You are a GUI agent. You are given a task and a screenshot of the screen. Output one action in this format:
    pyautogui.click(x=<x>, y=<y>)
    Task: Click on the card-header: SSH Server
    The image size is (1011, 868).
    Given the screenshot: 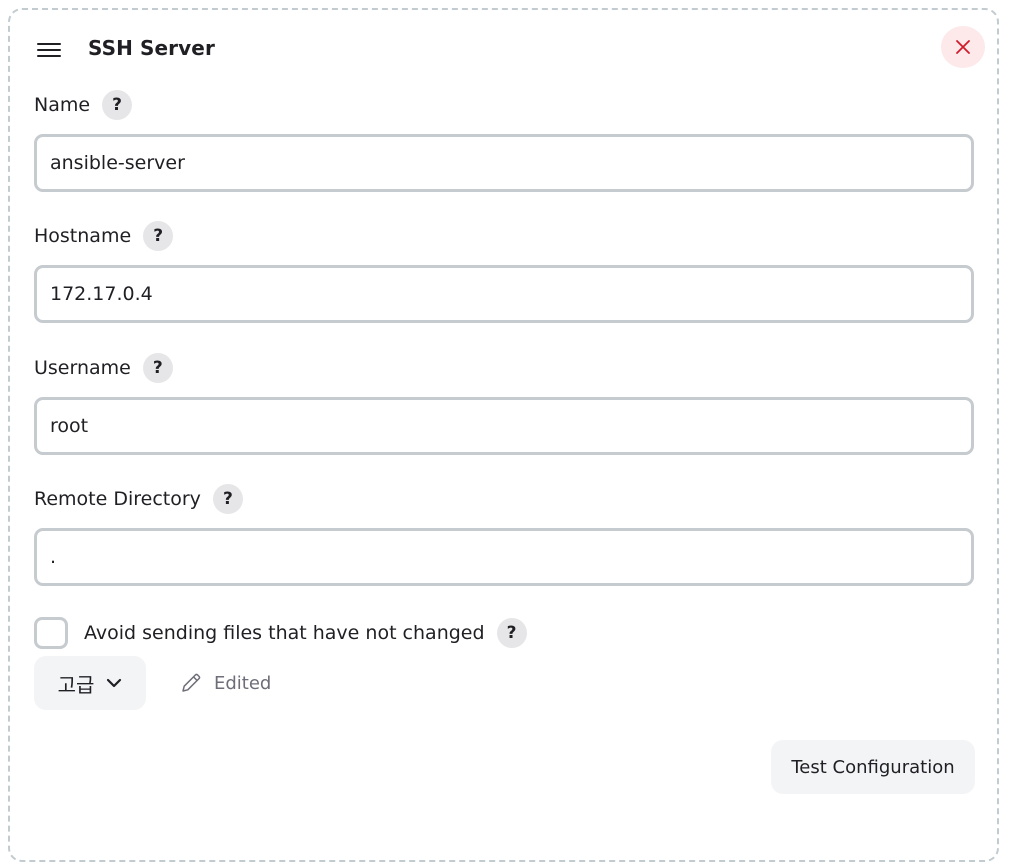 What is the action you would take?
    pyautogui.click(x=503, y=50)
    